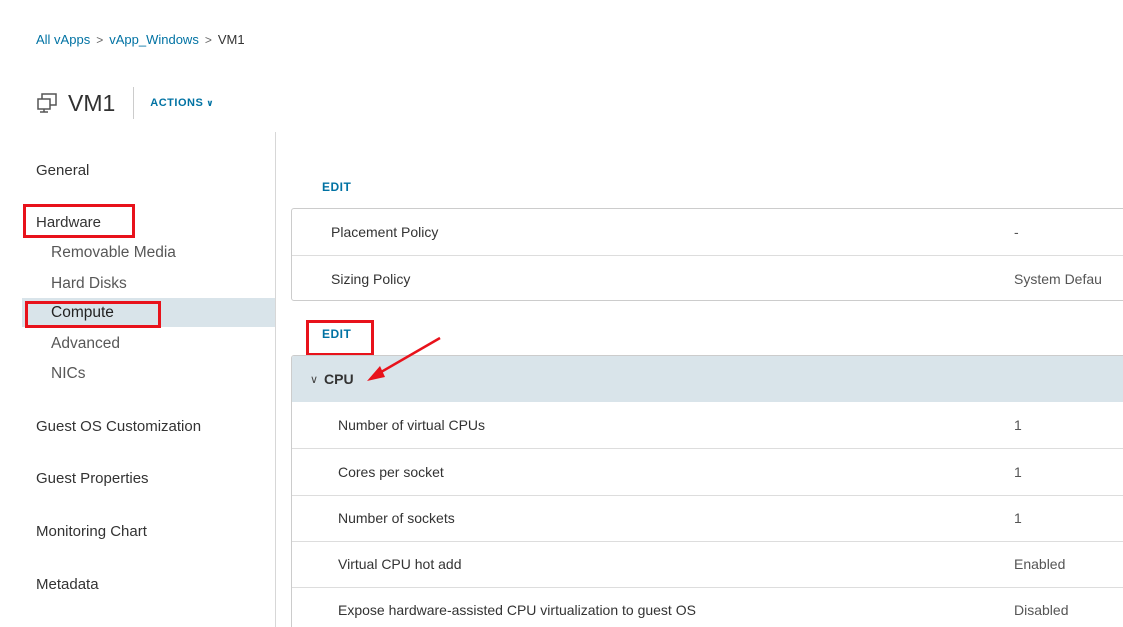 This screenshot has width=1123, height=627. Describe the element at coordinates (91, 531) in the screenshot. I see `sidebar-item-monitoring-chart: Monitoring Chart` at that location.